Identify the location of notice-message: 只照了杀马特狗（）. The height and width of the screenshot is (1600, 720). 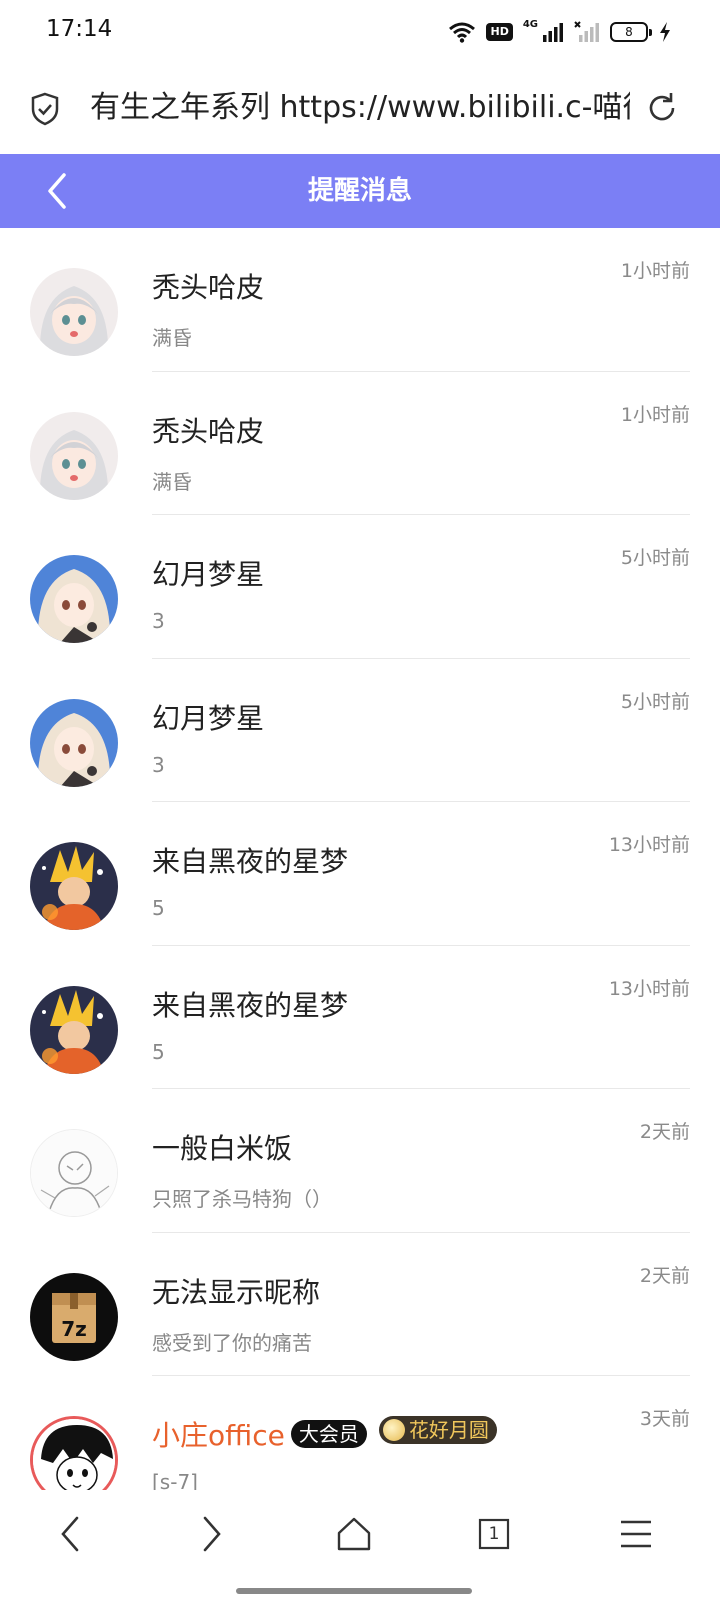
(242, 1199).